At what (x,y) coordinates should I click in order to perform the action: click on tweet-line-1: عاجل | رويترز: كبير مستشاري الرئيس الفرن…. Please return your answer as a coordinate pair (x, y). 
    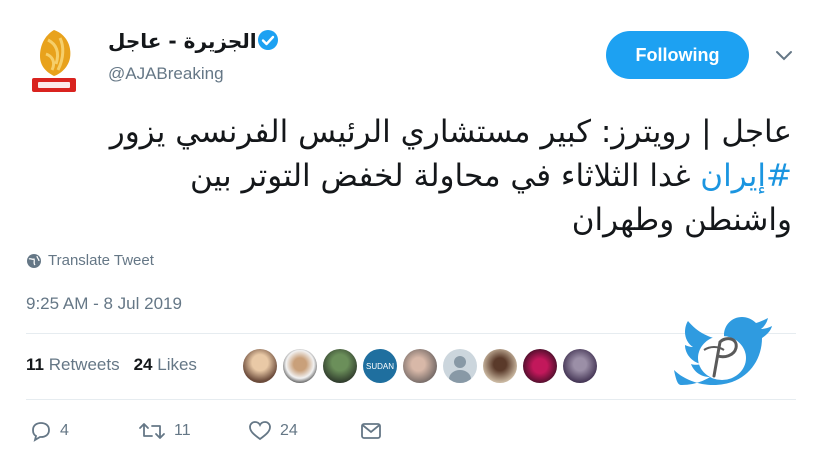
    Looking at the image, I should click on (450, 132).